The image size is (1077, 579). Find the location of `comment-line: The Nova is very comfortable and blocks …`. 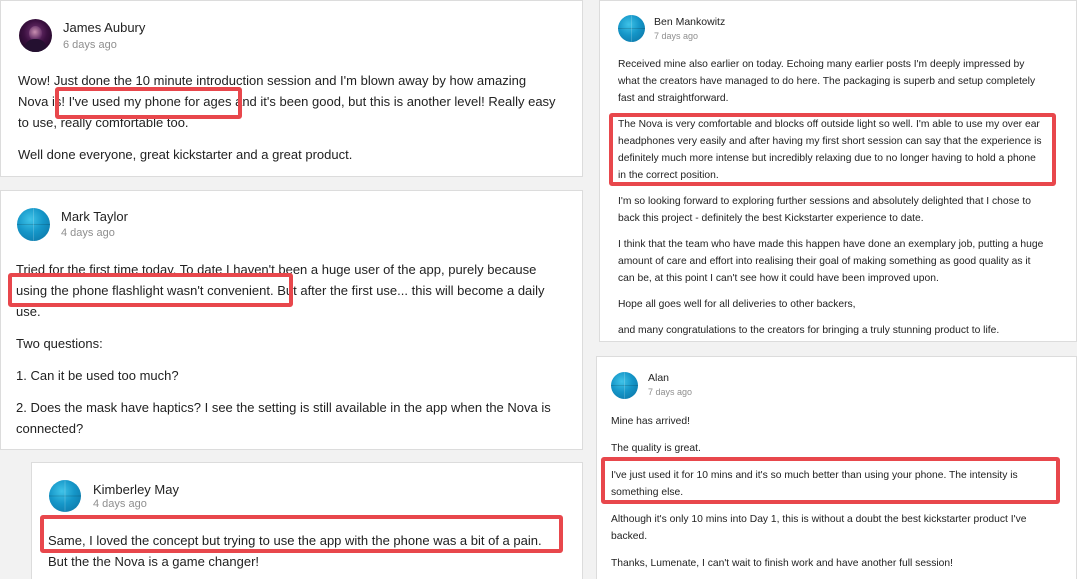

comment-line: The Nova is very comfortable and blocks … is located at coordinates (829, 124).